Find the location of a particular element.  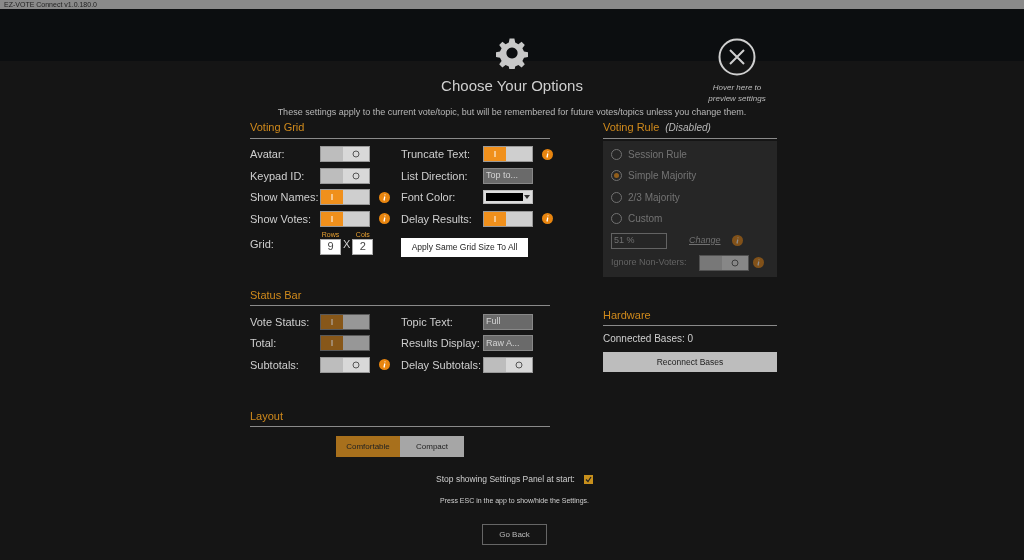

setting-label: Font Color: is located at coordinates (429, 197).